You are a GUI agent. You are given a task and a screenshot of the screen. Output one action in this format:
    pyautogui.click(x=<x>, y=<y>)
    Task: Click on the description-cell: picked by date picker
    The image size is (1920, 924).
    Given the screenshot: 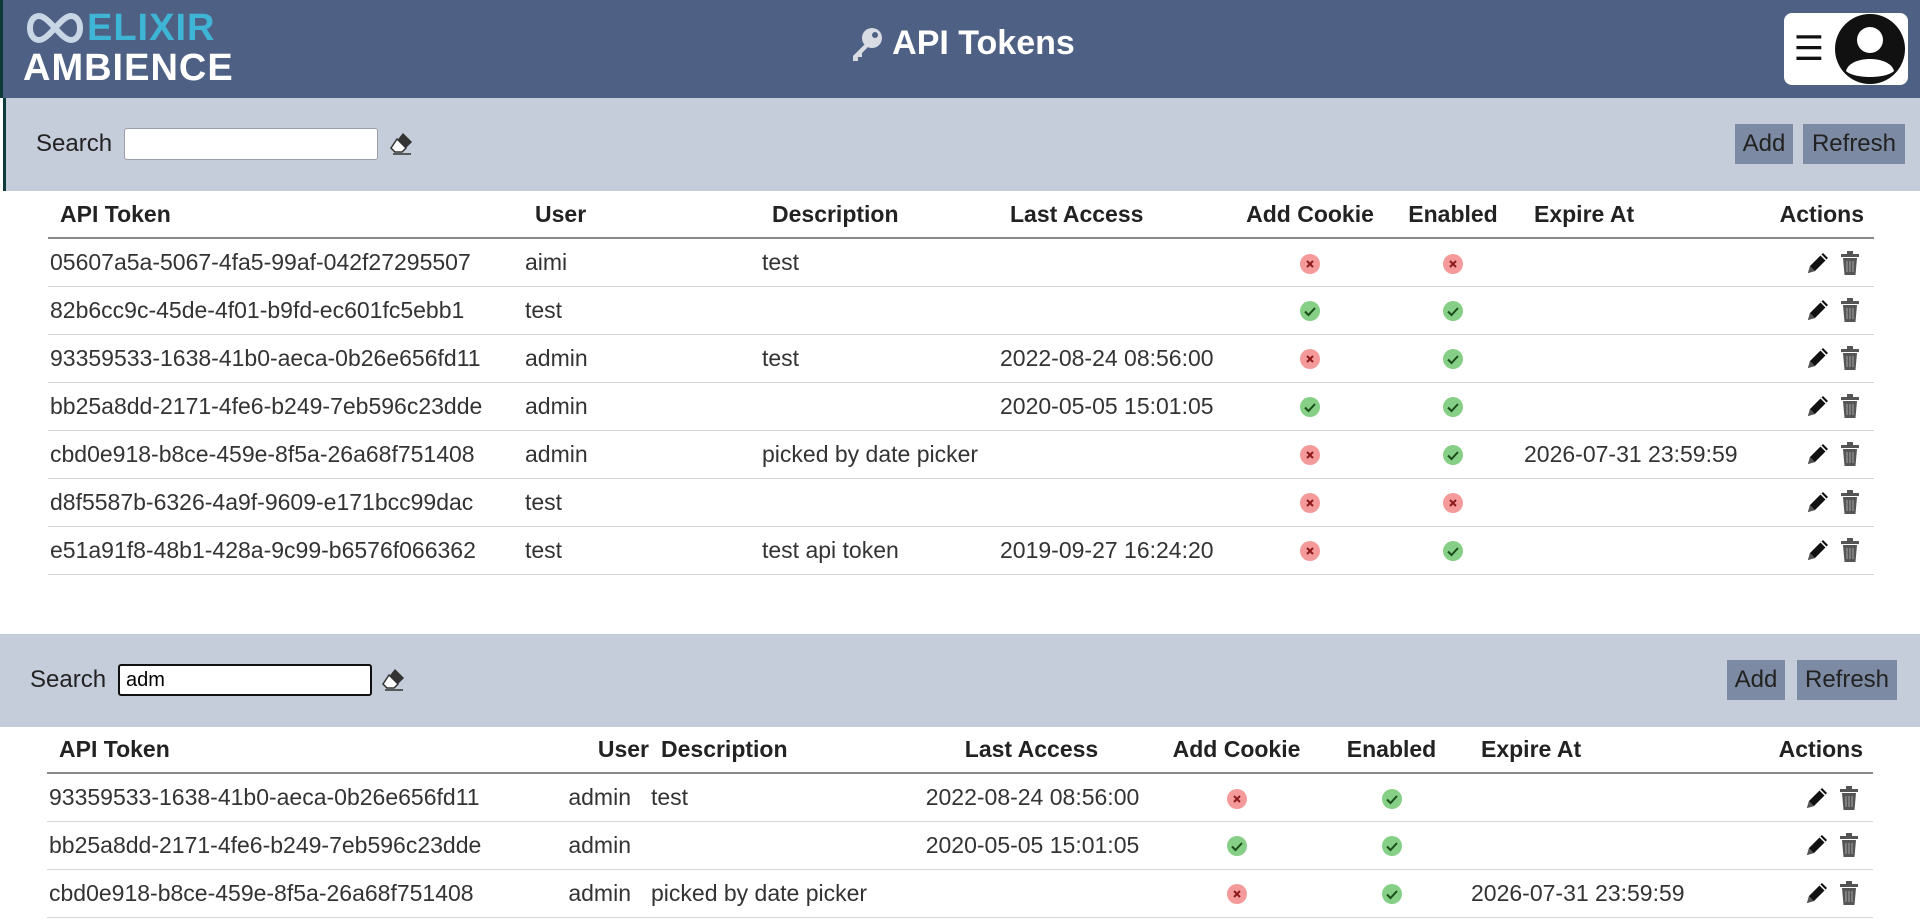 What is the action you would take?
    pyautogui.click(x=879, y=454)
    